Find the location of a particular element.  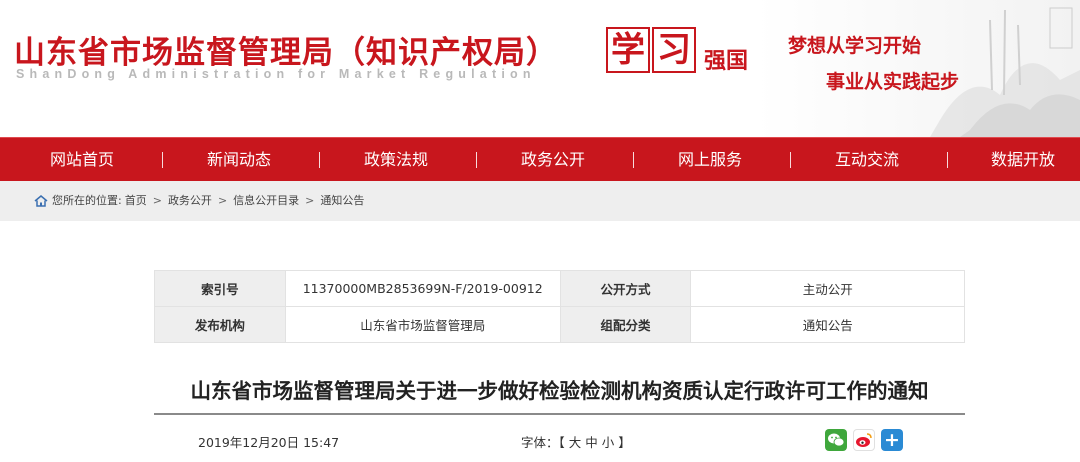

category-label: 组配分类 is located at coordinates (625, 324).